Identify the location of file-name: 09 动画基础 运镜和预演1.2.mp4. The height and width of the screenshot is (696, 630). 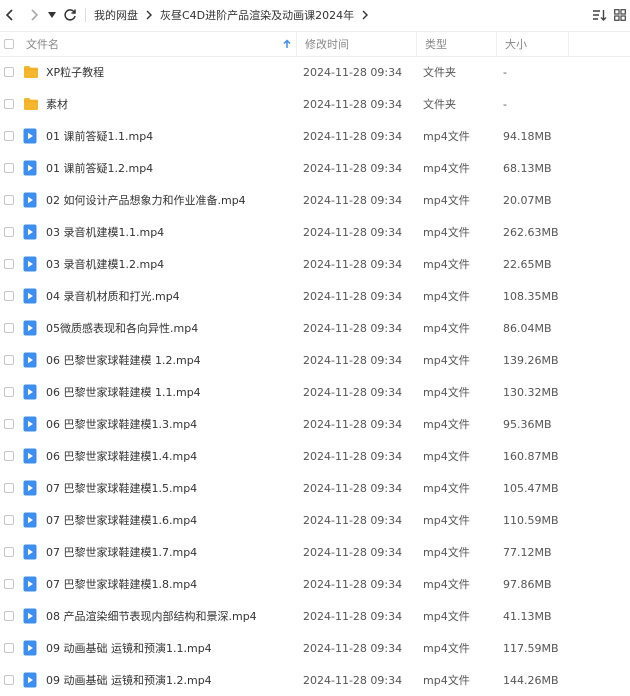
(129, 680).